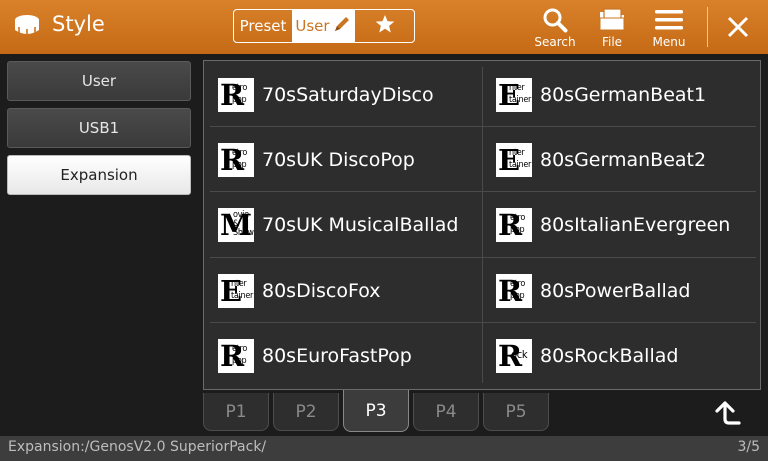  I want to click on style-name: 80sRockBallad, so click(609, 356).